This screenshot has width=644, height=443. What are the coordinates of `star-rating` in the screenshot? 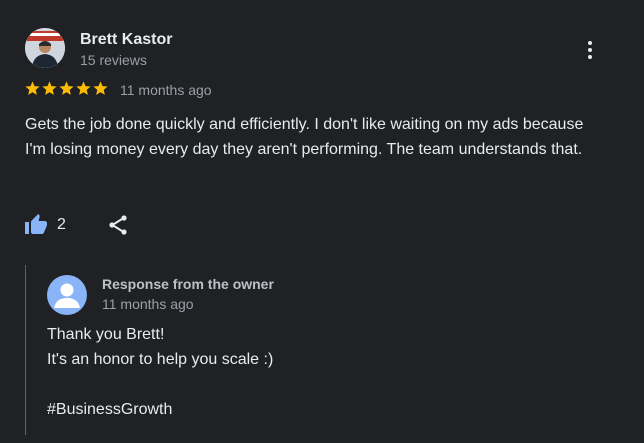 It's located at (66, 88).